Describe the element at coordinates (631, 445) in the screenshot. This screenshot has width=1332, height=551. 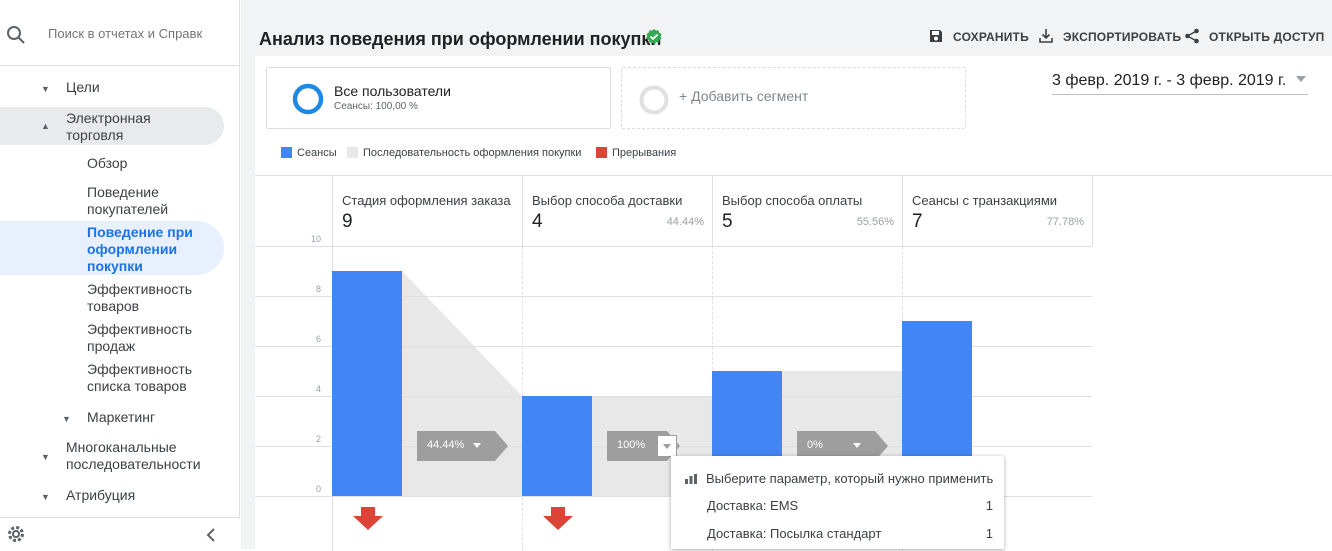
I see `conversion-rate-label: 100%` at that location.